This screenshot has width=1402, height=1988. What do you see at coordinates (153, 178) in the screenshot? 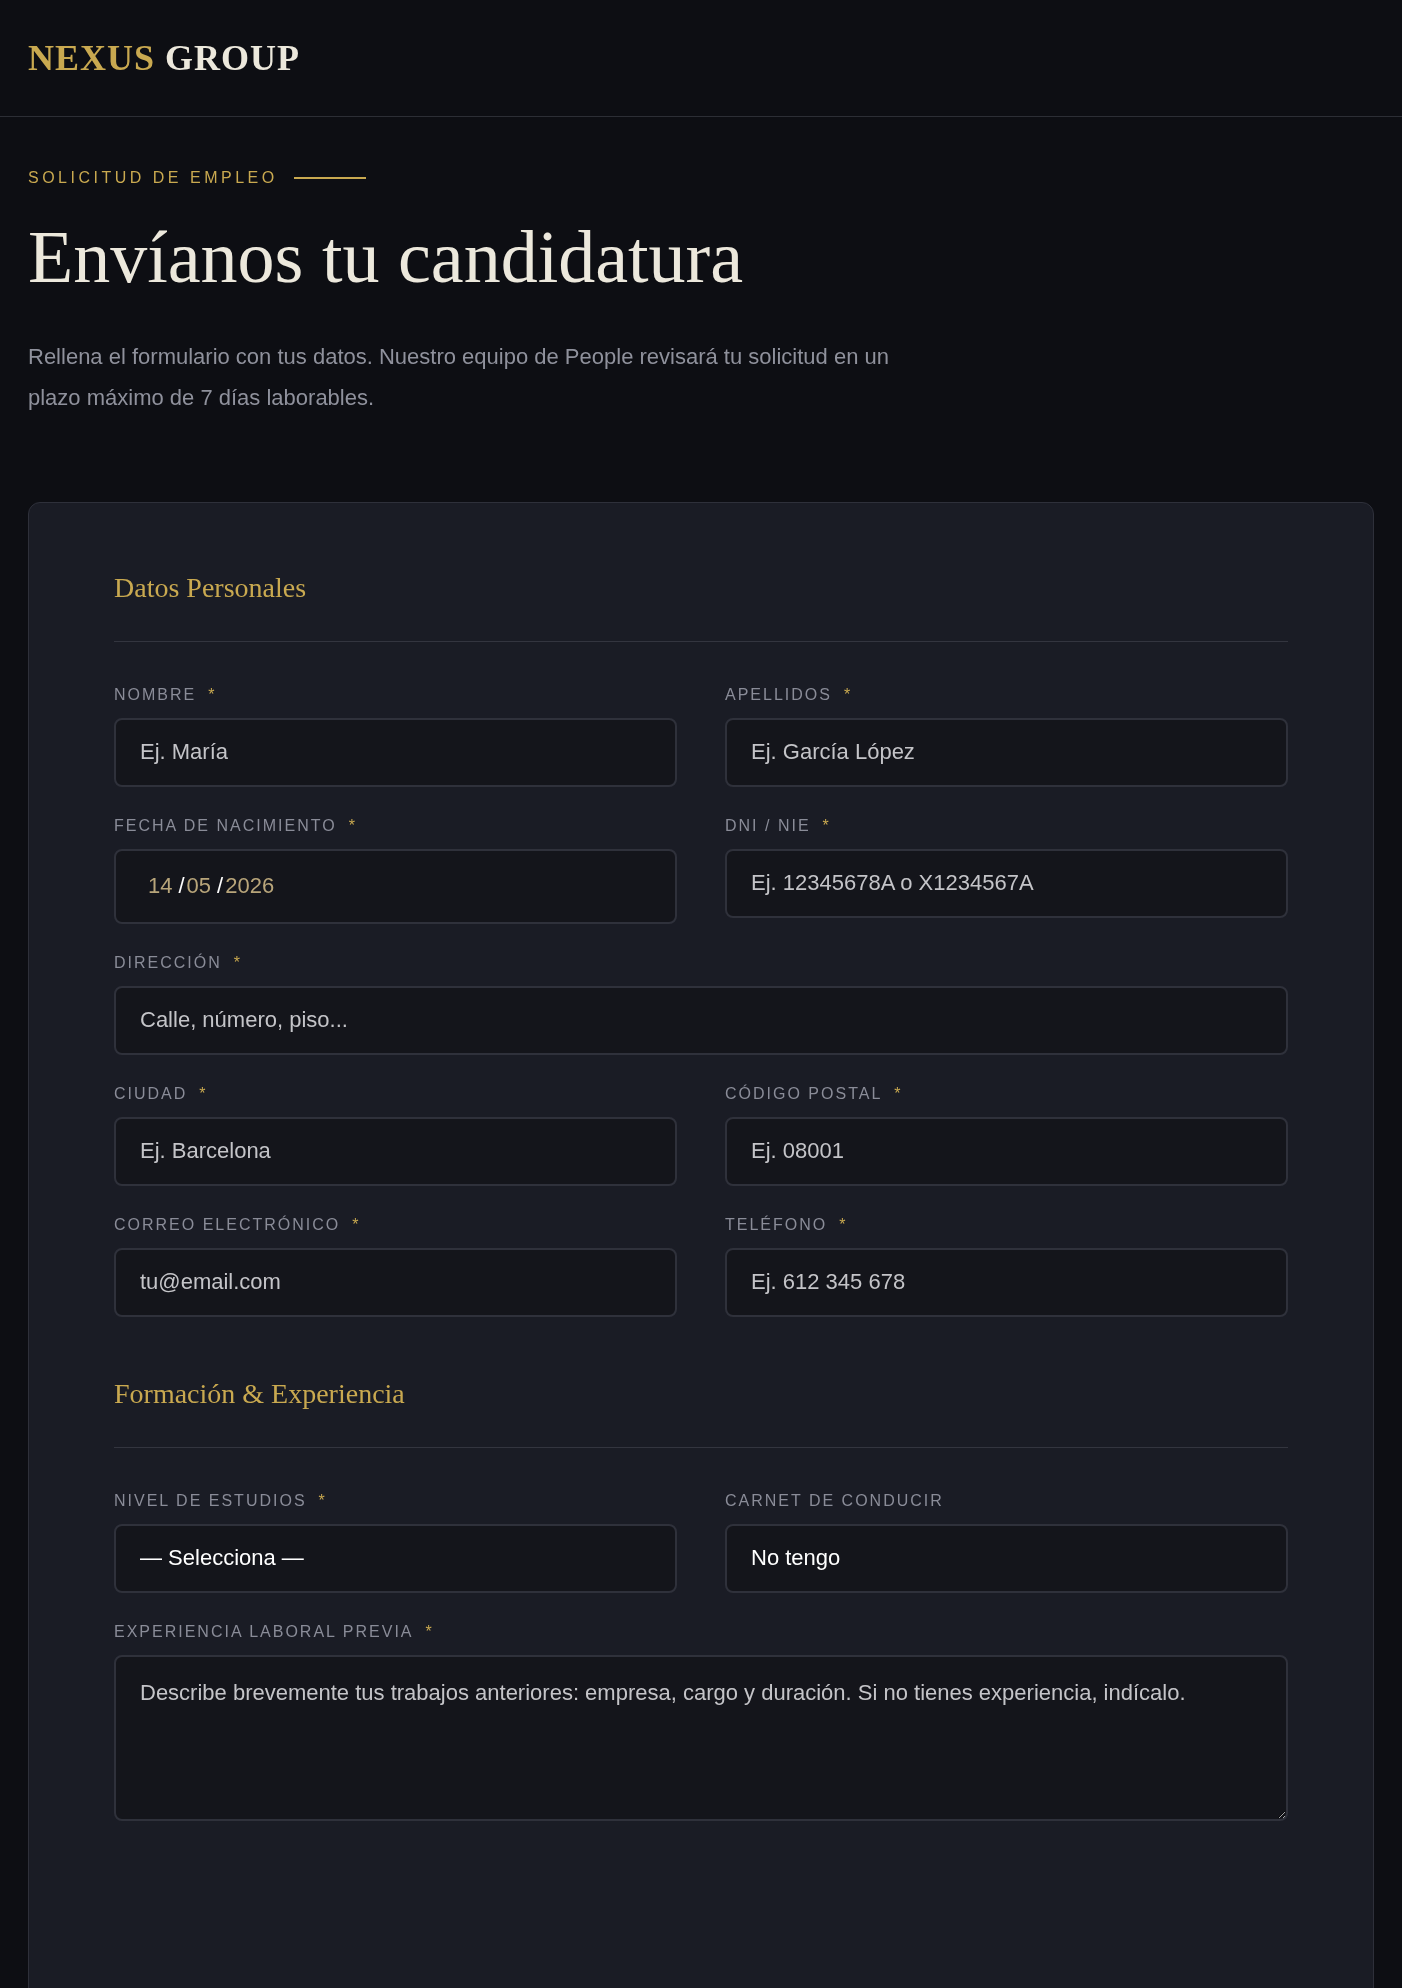
I see `eyebrow-label: SOLICITUD DE EMPLEO` at bounding box center [153, 178].